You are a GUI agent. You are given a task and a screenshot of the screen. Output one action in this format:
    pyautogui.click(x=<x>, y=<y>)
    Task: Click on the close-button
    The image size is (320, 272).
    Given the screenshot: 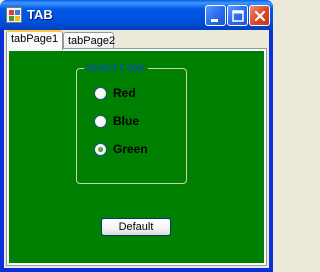 What is the action you would take?
    pyautogui.click(x=259, y=15)
    